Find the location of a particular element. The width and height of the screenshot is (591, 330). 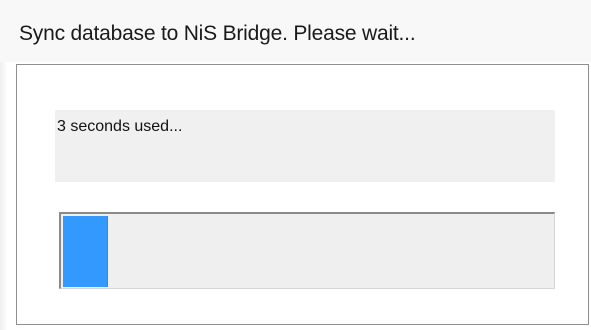

progress-fill is located at coordinates (86, 251).